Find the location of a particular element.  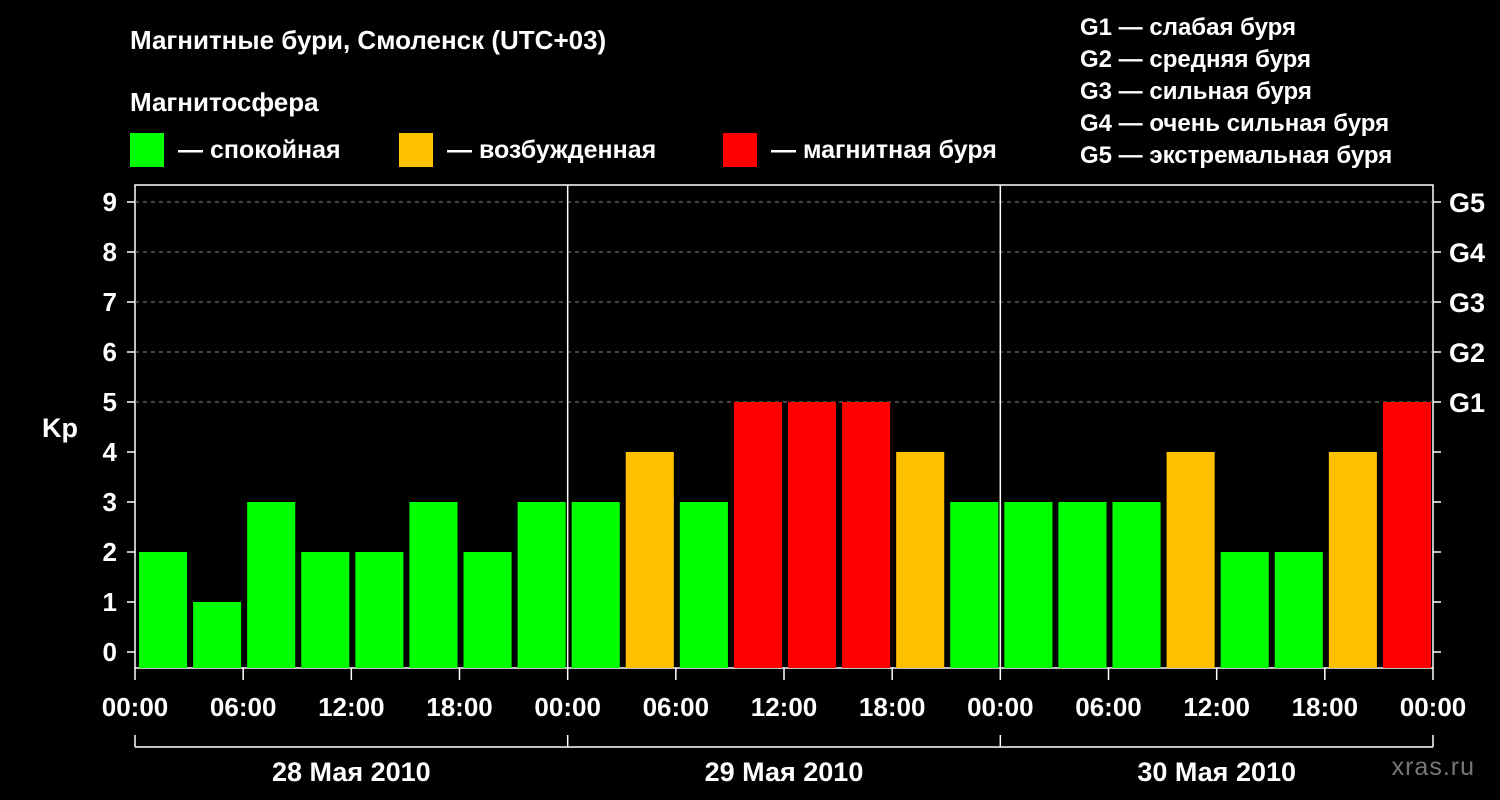

y-tick-label: 7 is located at coordinates (110, 302).